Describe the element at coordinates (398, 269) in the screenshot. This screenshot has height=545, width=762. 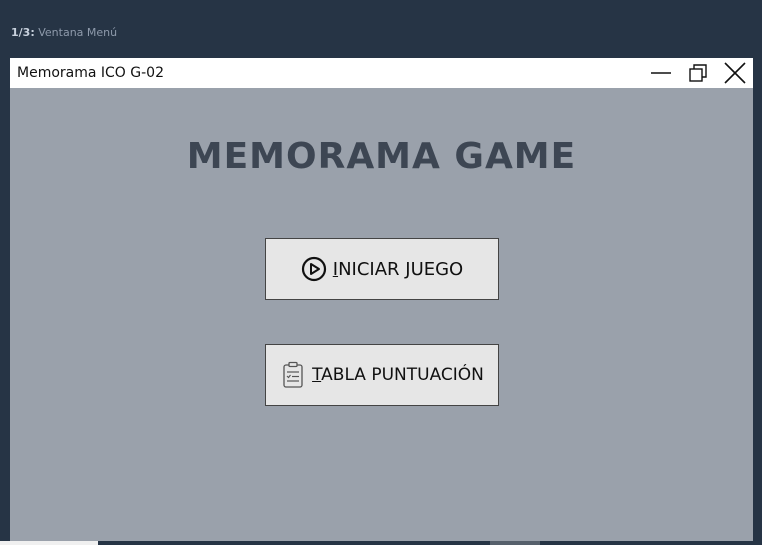
I see `start-game-label: INICIAR JUEGO` at that location.